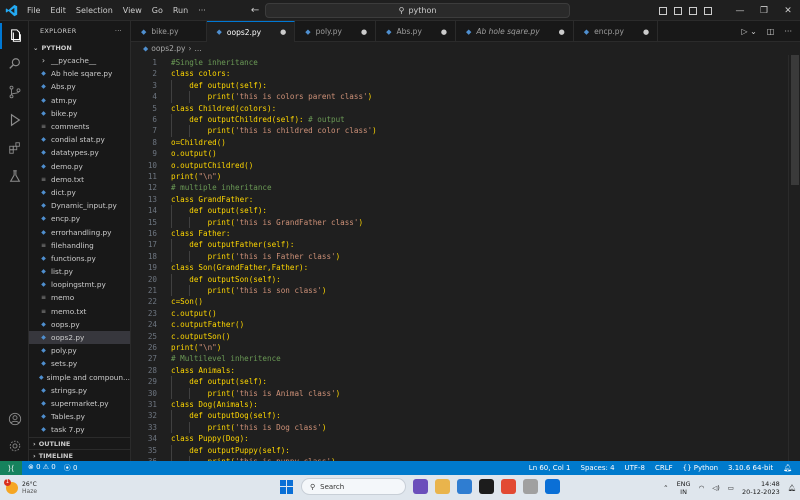 The image size is (800, 500). What do you see at coordinates (79, 284) in the screenshot?
I see `file-item: ◆ loopingstmt.py` at bounding box center [79, 284].